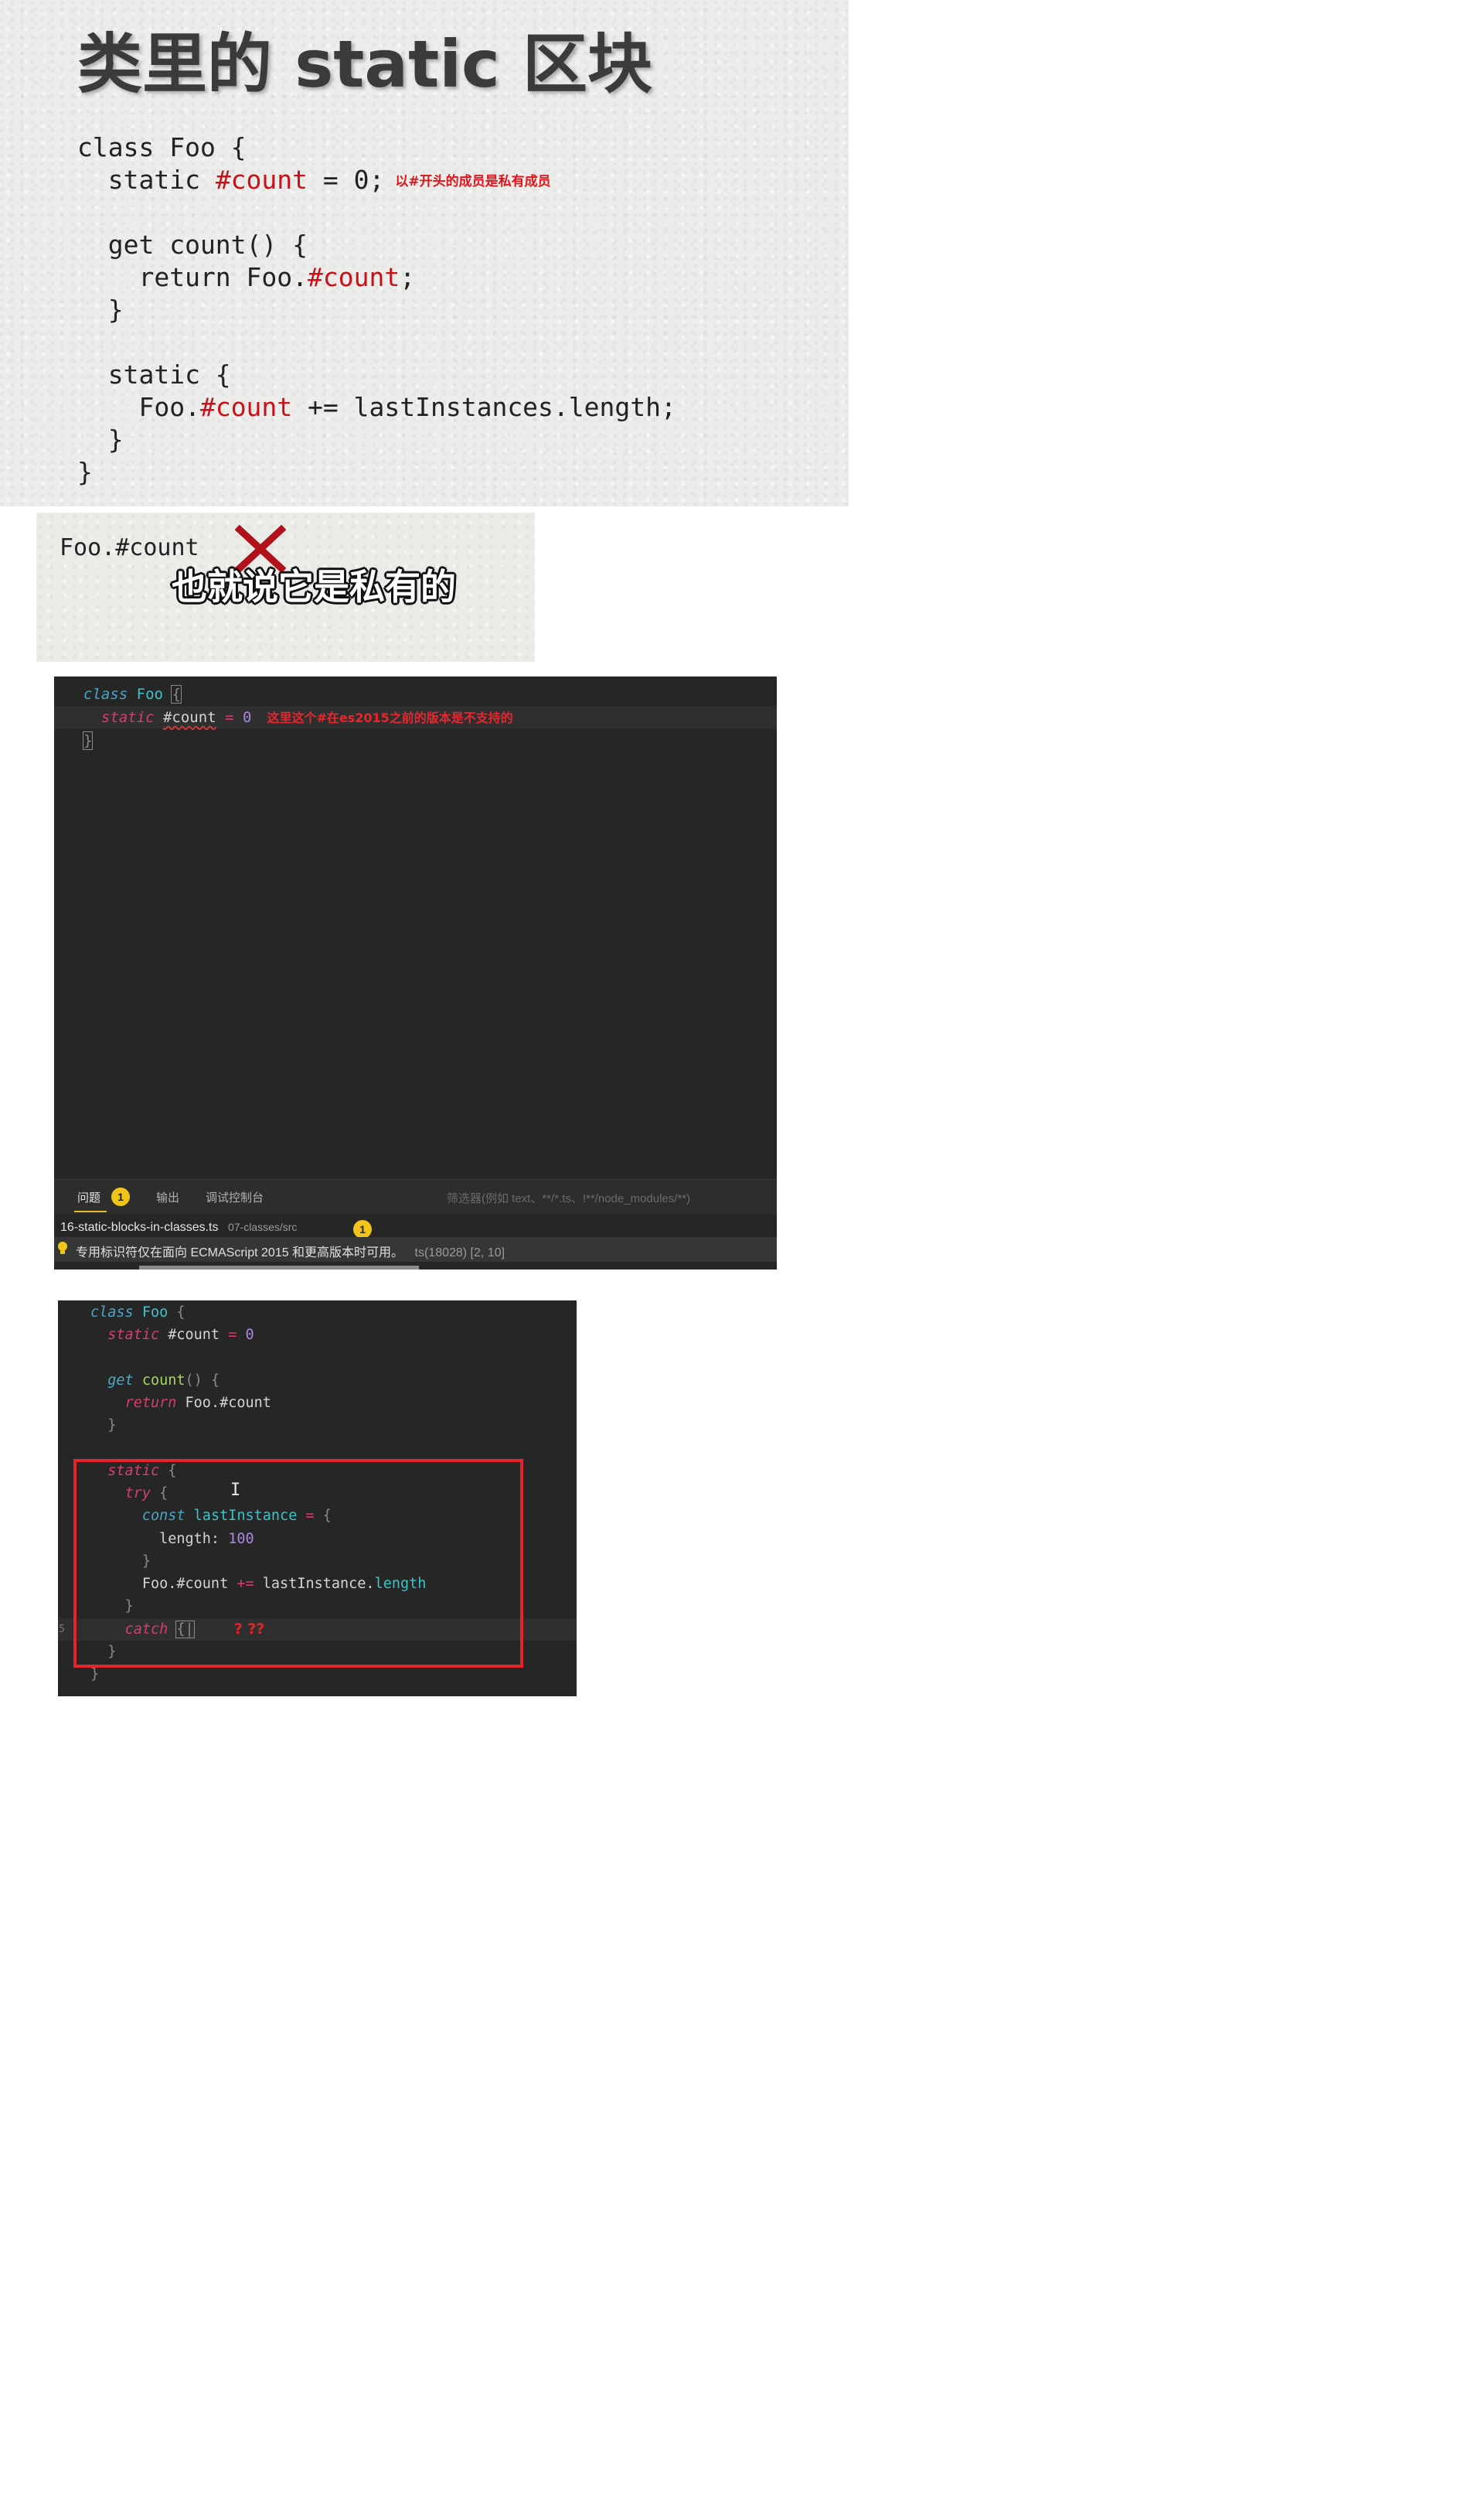  What do you see at coordinates (390, 718) in the screenshot?
I see `es2015-annotation: 这里这个#在es2015之前的版本是不支持的` at bounding box center [390, 718].